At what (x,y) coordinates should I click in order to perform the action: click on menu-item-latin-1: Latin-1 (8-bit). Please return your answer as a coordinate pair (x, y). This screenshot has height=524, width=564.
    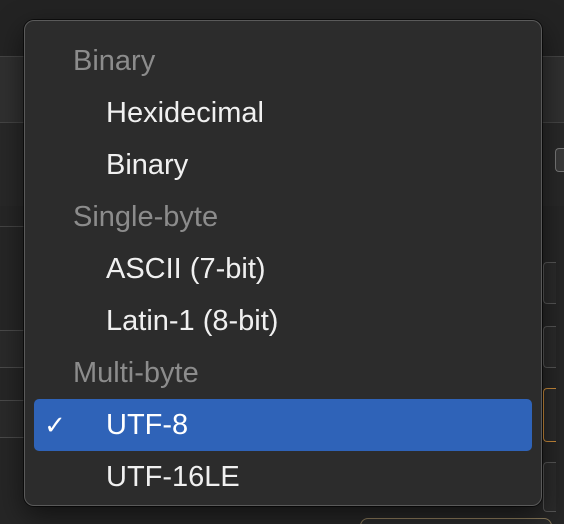
    Looking at the image, I should click on (283, 321).